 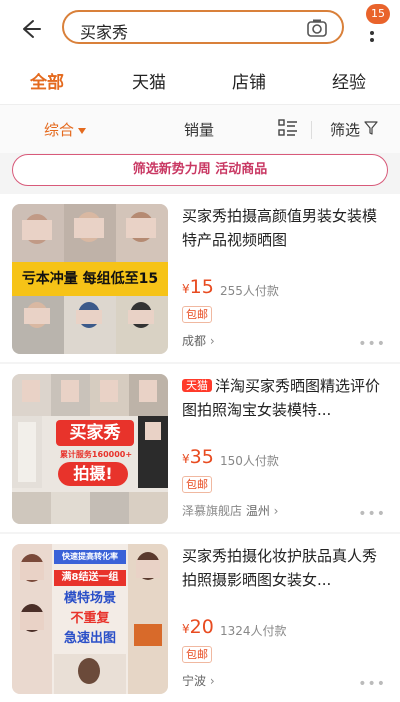 What do you see at coordinates (249, 291) in the screenshot?
I see `sold-count: 255人付款` at bounding box center [249, 291].